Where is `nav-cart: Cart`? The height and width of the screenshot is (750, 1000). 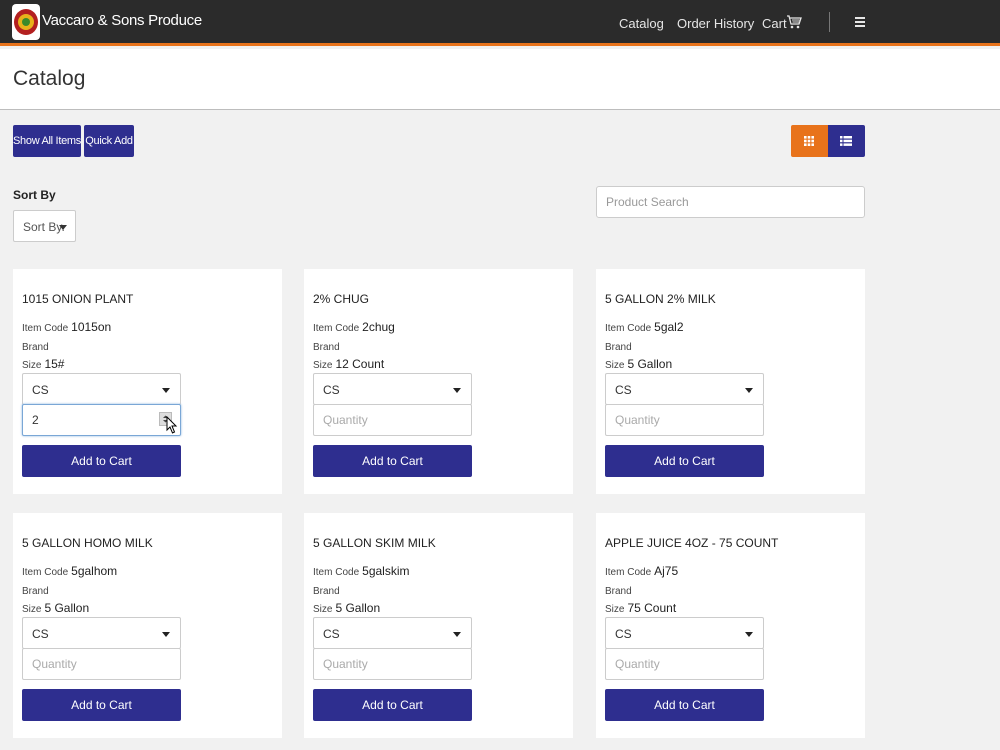 nav-cart: Cart is located at coordinates (774, 23).